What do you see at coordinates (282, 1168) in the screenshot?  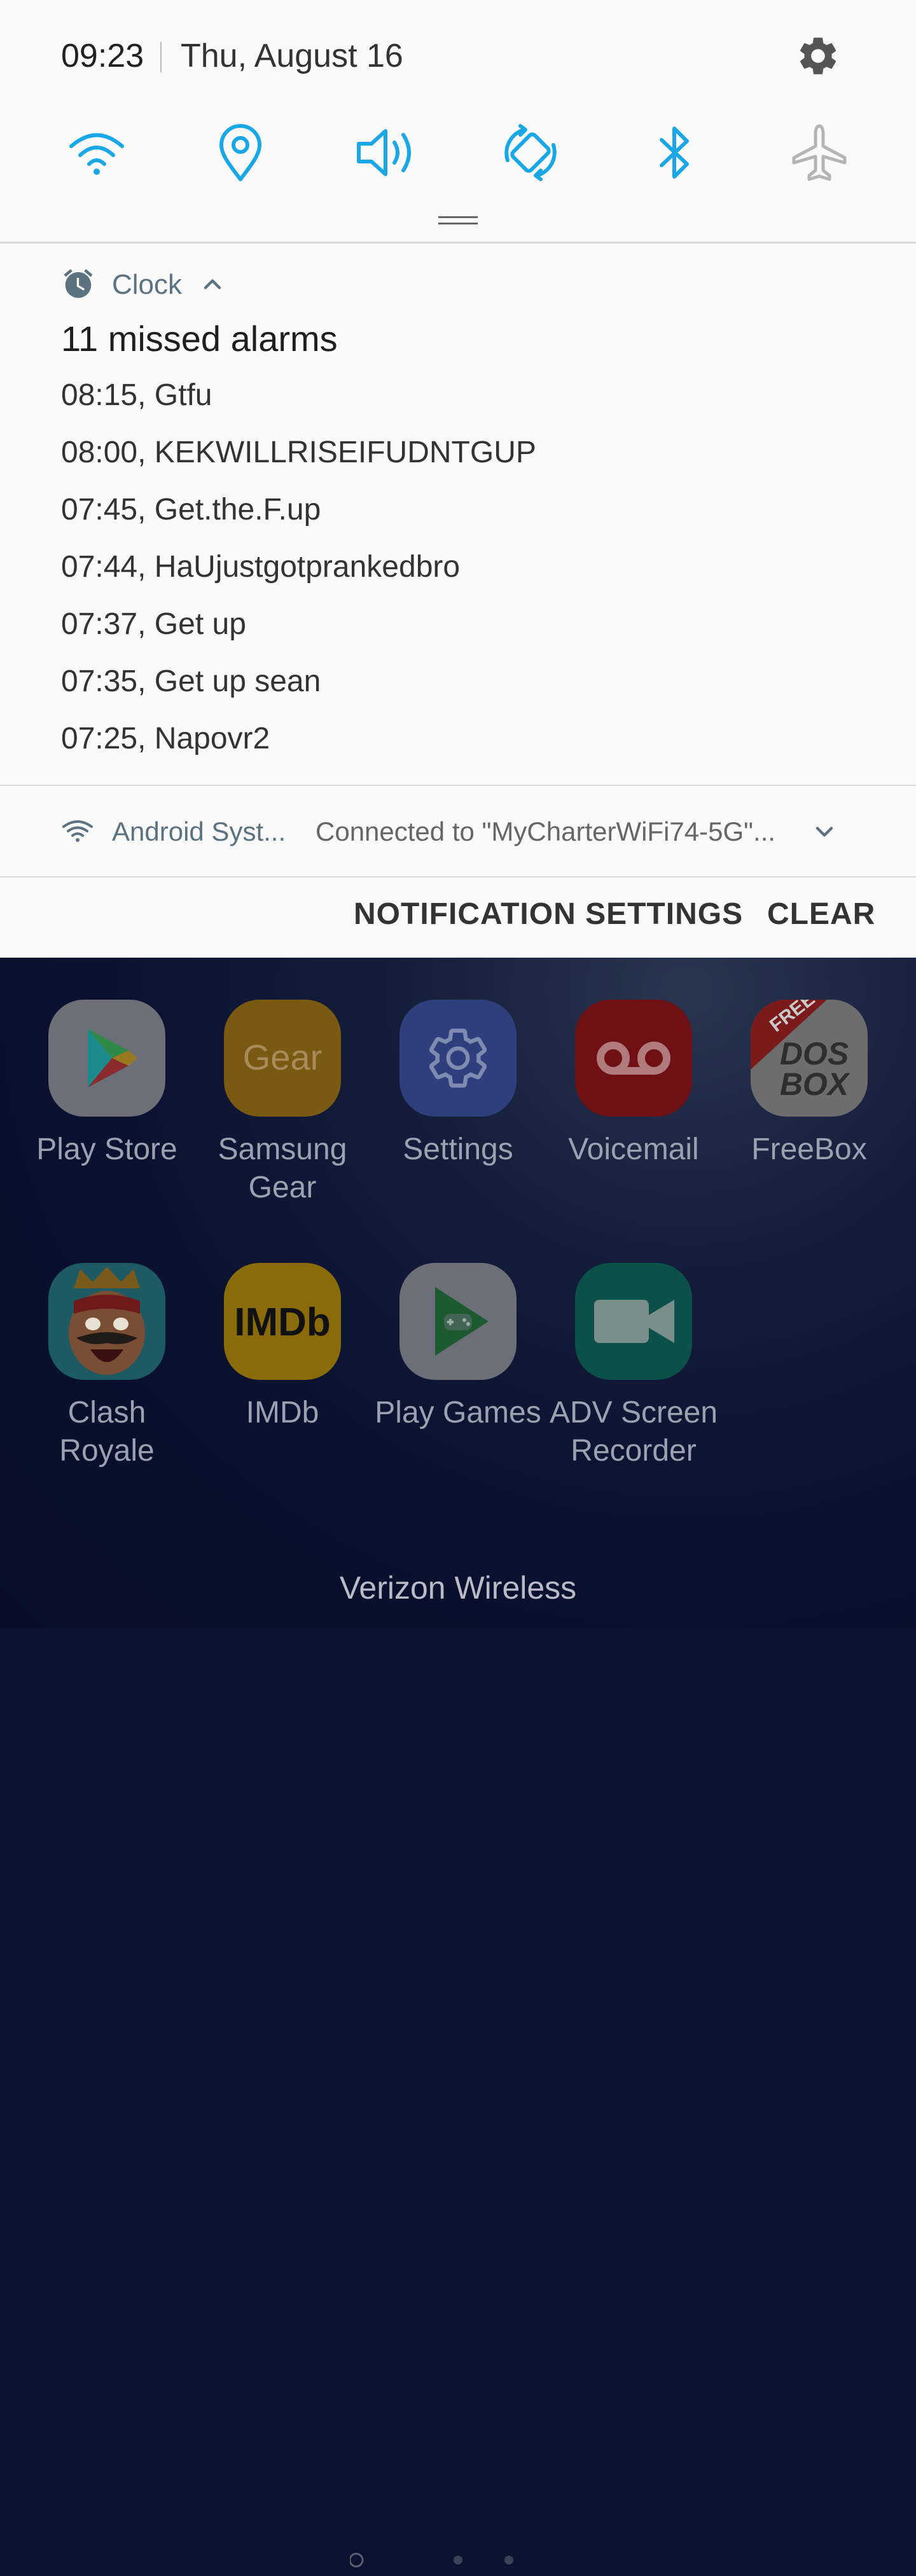 I see `app-label: Samsung Gear` at bounding box center [282, 1168].